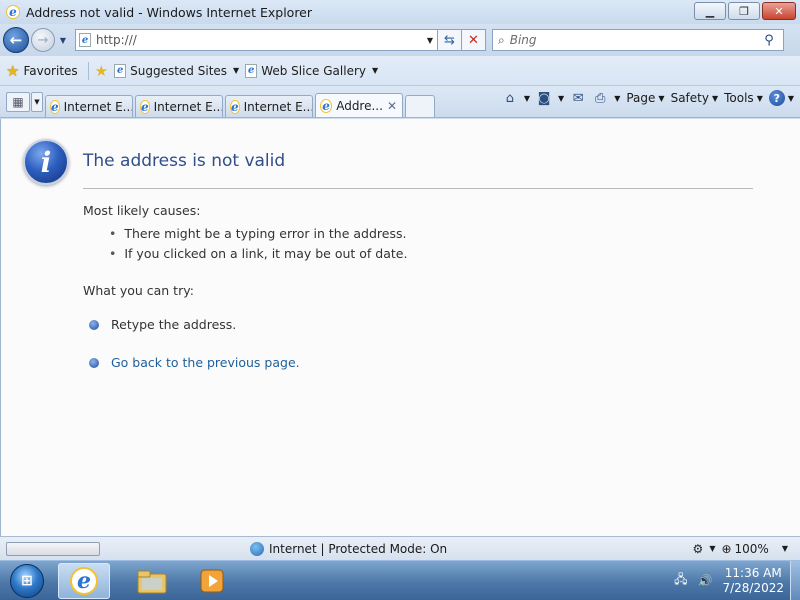 This screenshot has width=800, height=600. I want to click on clock: 11:36 AM 7/28/2022, so click(753, 581).